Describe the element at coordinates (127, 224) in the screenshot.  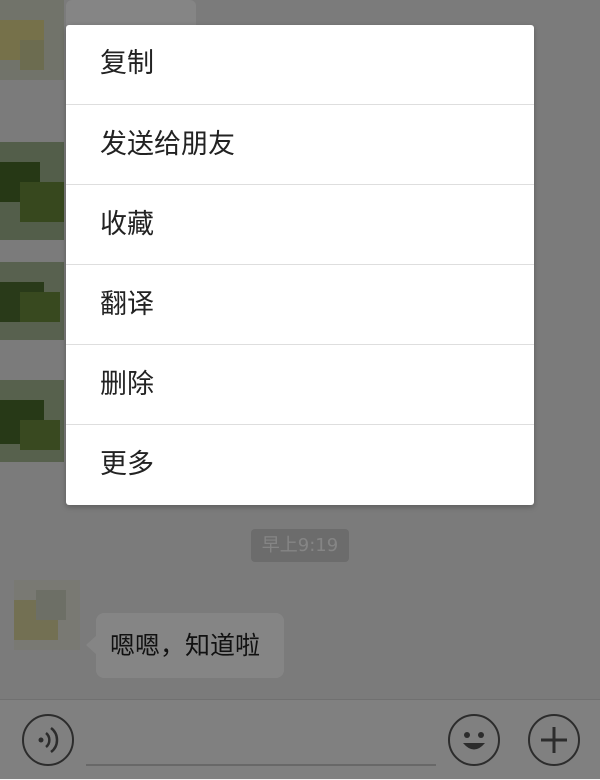
I see `menu-item-label: 收藏` at that location.